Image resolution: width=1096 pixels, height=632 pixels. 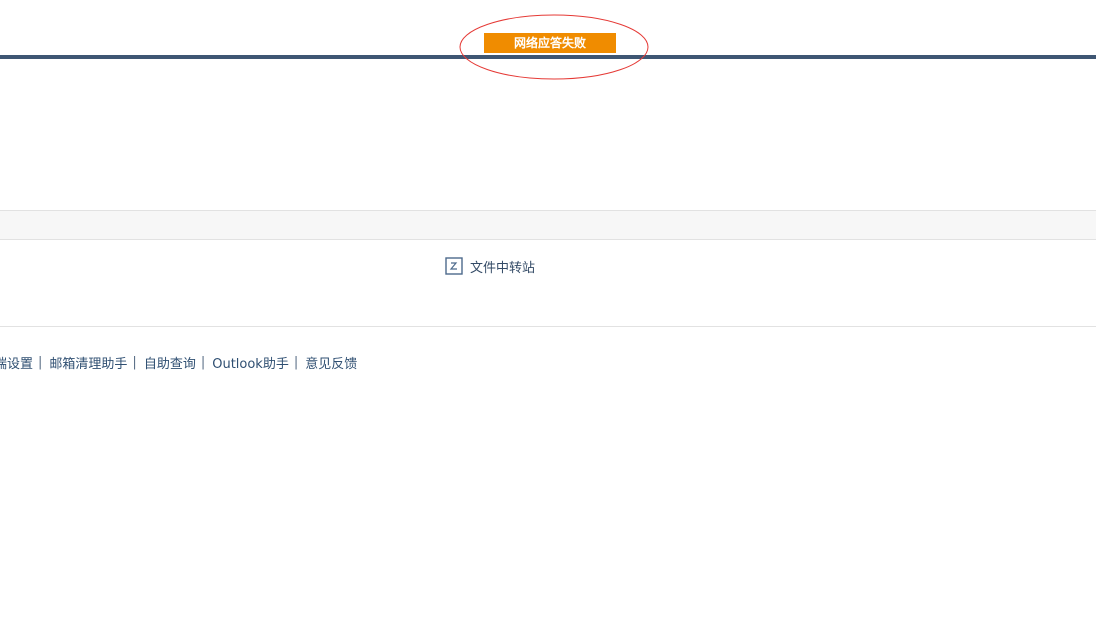 I want to click on footer-link-self-service: 自助查询, so click(x=170, y=362).